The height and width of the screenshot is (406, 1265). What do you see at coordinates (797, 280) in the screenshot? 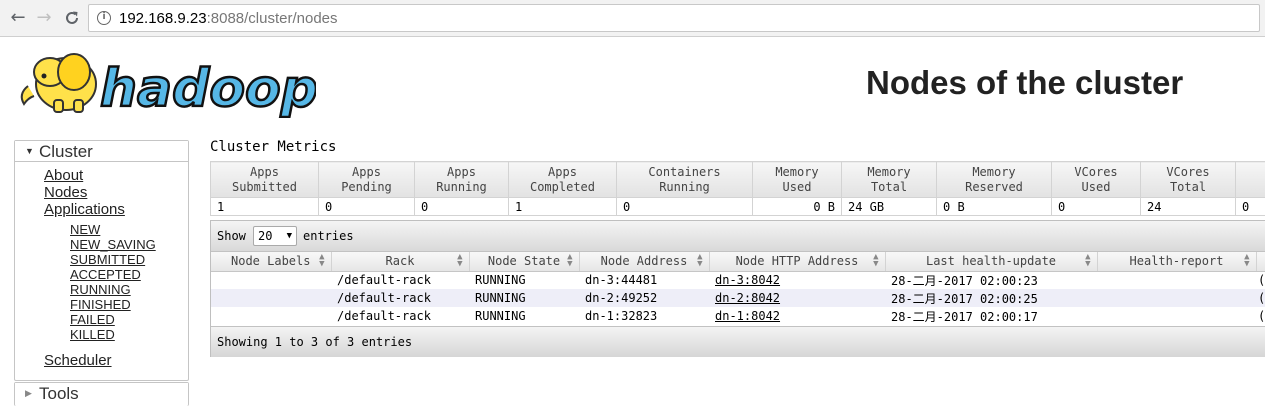
I see `cell-node-http-address: dn-3:8042` at bounding box center [797, 280].